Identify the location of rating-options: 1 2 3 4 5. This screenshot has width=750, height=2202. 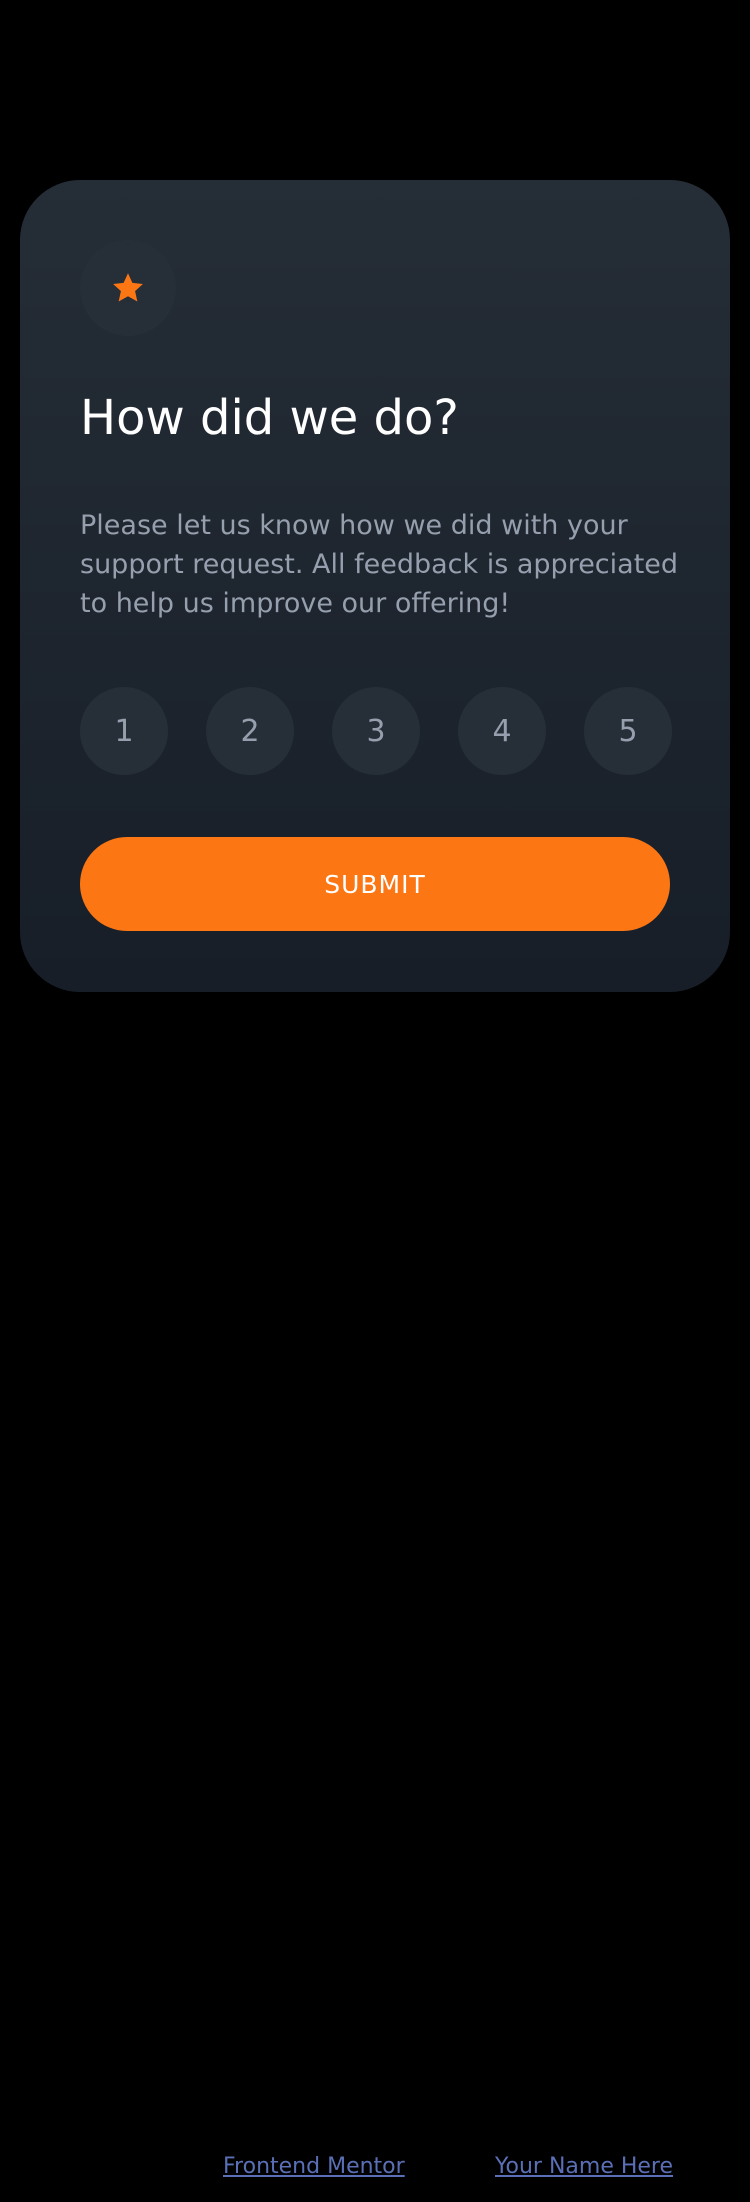
(376, 732).